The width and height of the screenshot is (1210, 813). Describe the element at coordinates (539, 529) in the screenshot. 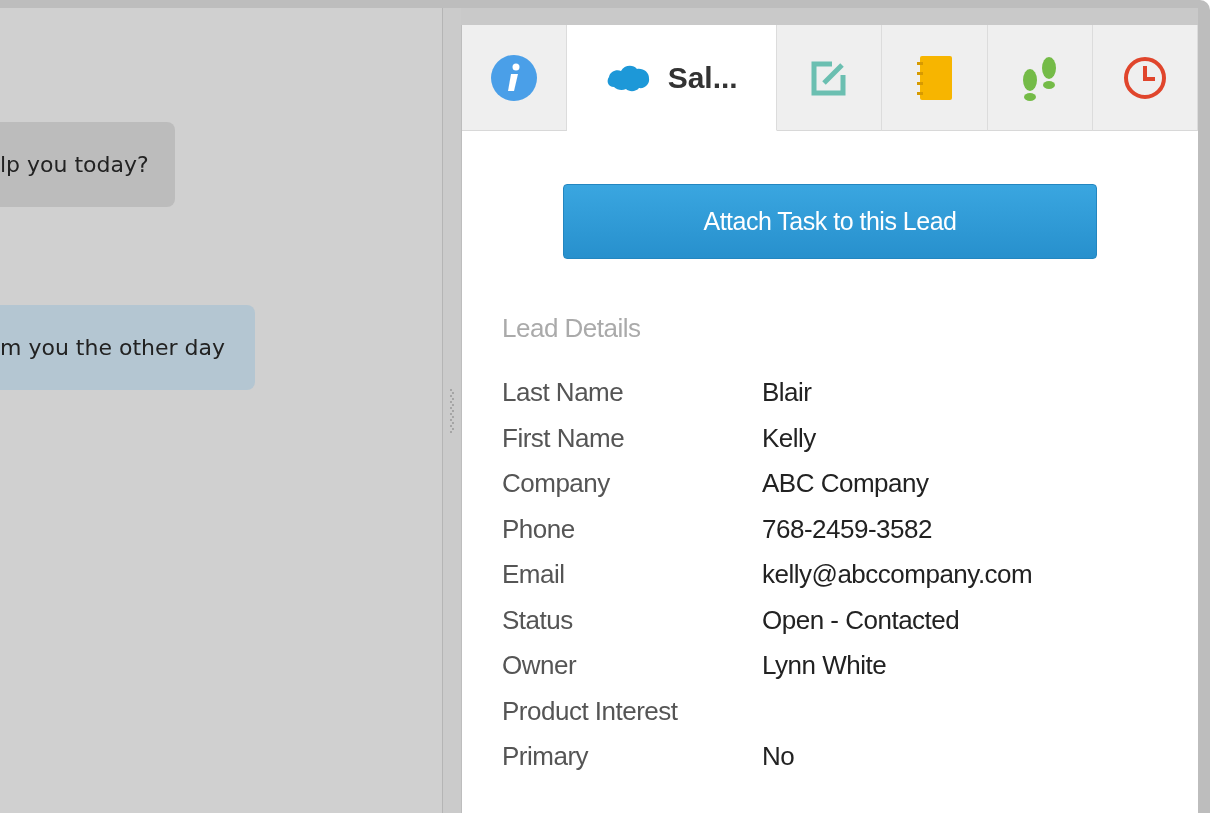

I see `field-label: Phone` at that location.